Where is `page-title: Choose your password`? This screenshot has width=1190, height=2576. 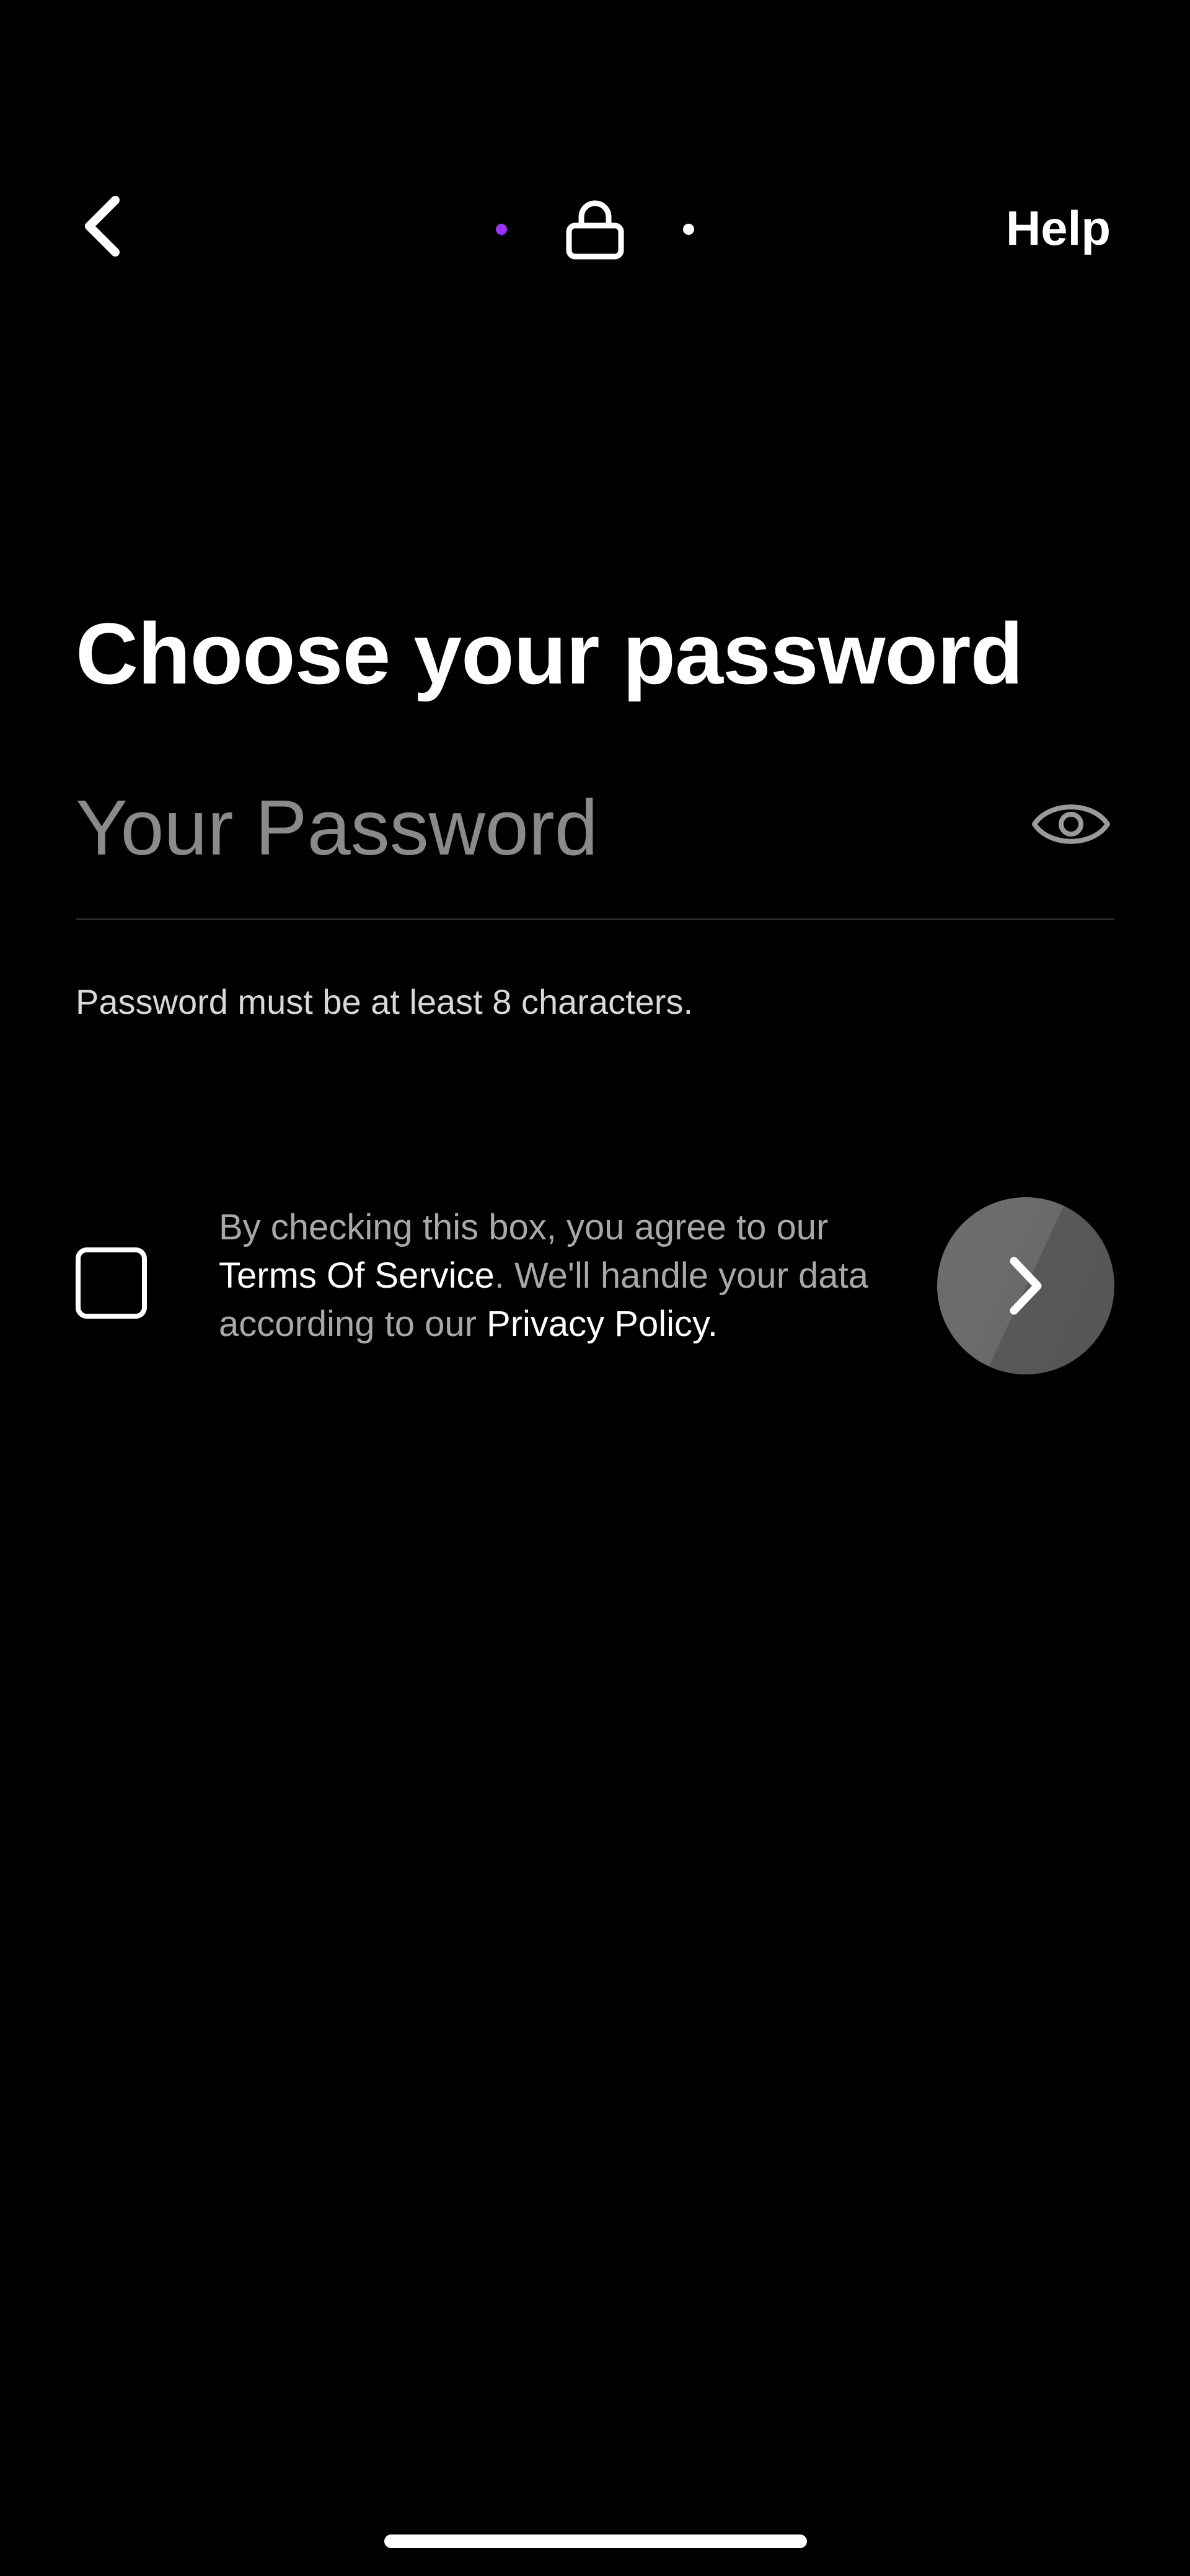 page-title: Choose your password is located at coordinates (549, 653).